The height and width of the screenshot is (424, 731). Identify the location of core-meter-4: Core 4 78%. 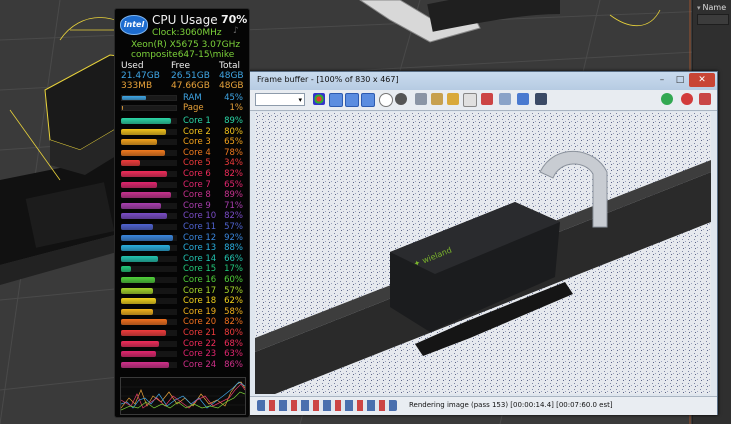
(183, 153).